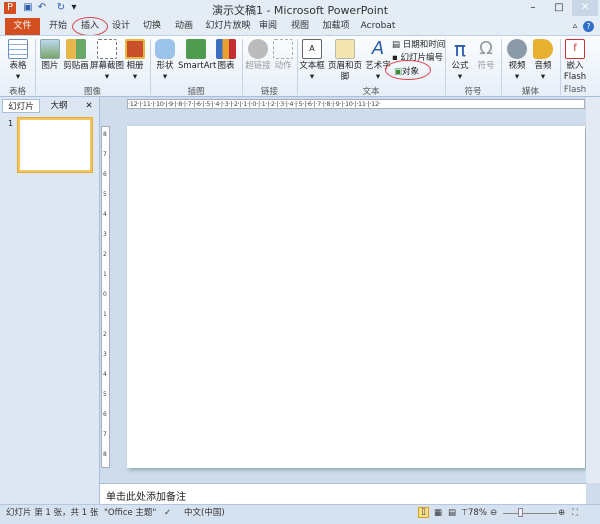 The width and height of the screenshot is (600, 524). What do you see at coordinates (559, 8) in the screenshot?
I see `maximize-icon: □` at bounding box center [559, 8].